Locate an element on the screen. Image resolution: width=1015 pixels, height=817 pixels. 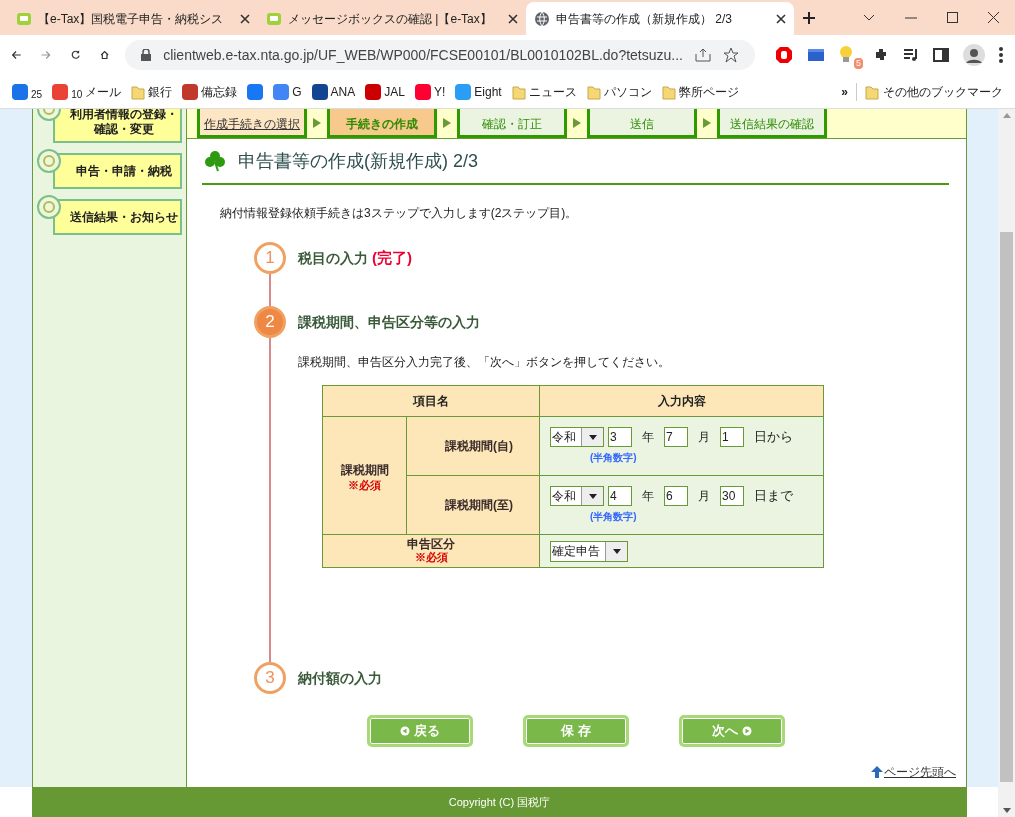
bookmark: ニュース is located at coordinates (544, 91).